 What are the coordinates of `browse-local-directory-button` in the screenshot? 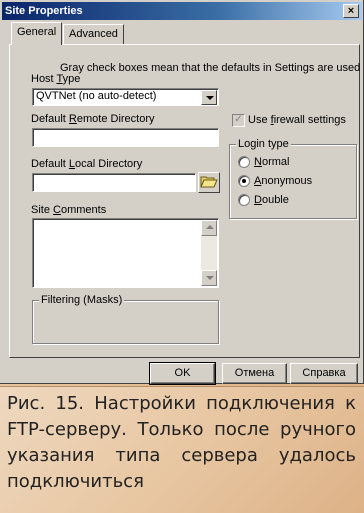 It's located at (209, 182).